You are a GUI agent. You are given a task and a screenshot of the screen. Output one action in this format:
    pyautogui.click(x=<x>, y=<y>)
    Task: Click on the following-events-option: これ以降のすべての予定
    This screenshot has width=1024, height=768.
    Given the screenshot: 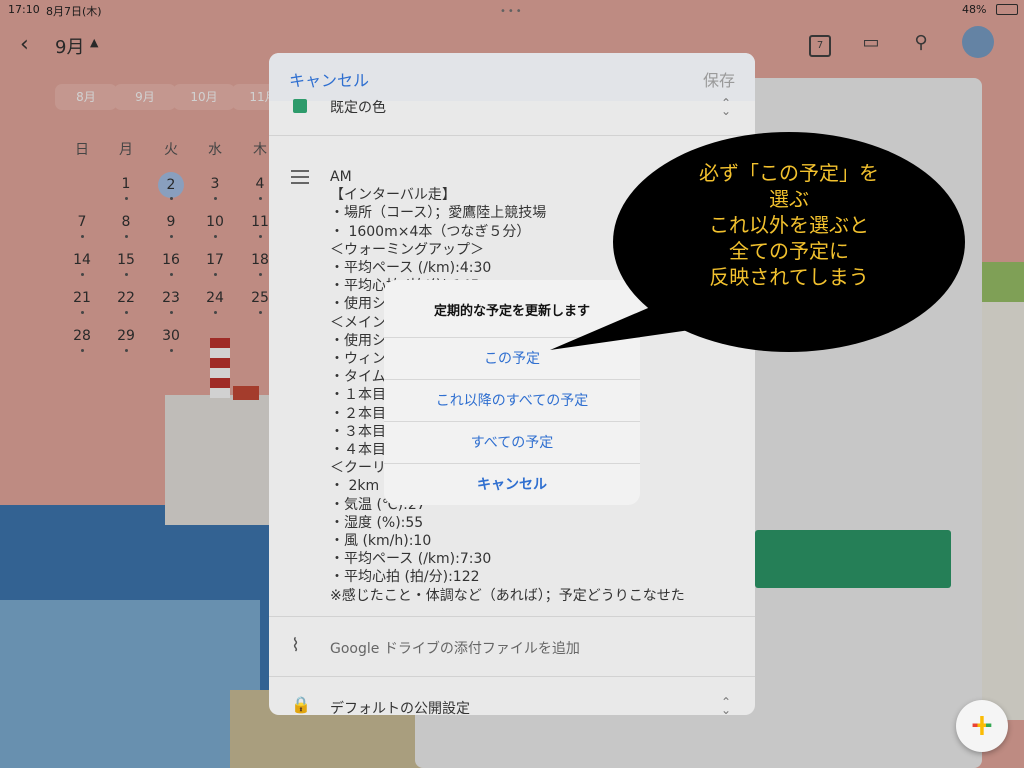 What is the action you would take?
    pyautogui.click(x=512, y=400)
    